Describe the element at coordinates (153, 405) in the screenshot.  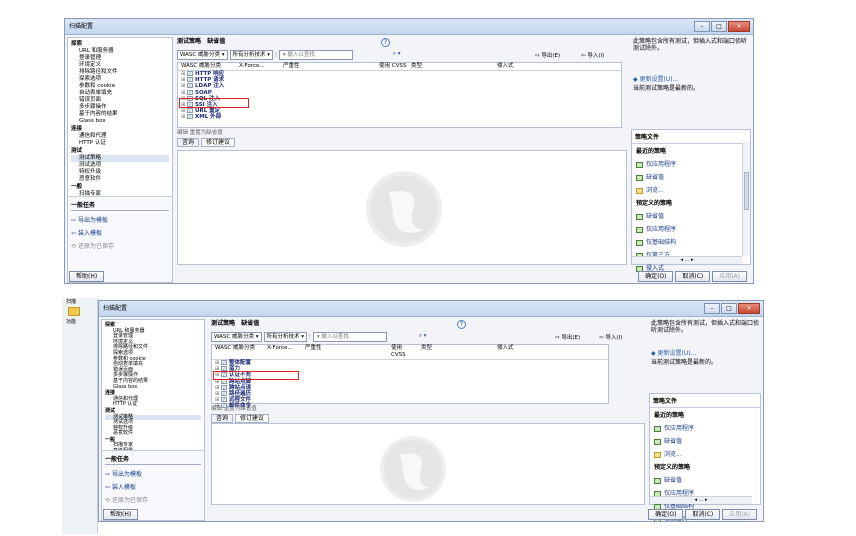
I see `nav-item-2: HTTP 认证` at that location.